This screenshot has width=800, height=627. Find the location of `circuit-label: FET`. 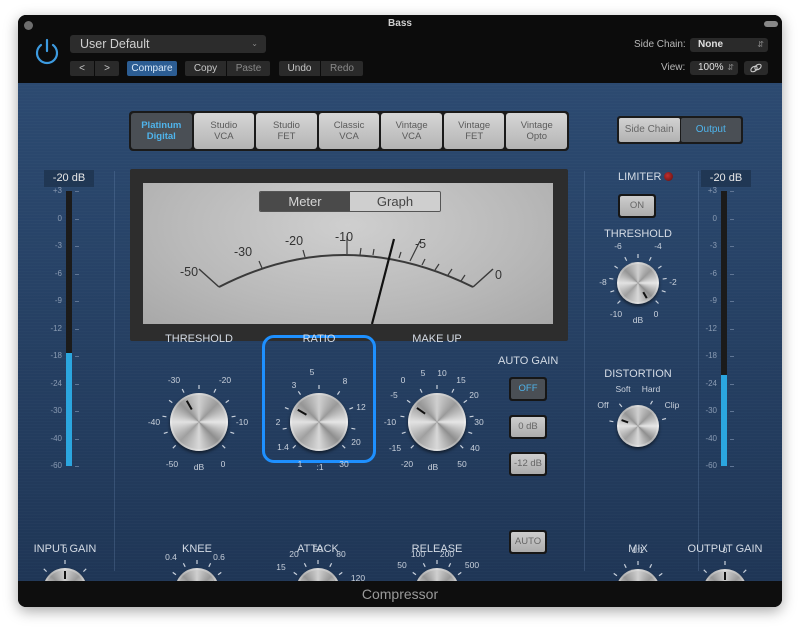

circuit-label: FET is located at coordinates (474, 136).